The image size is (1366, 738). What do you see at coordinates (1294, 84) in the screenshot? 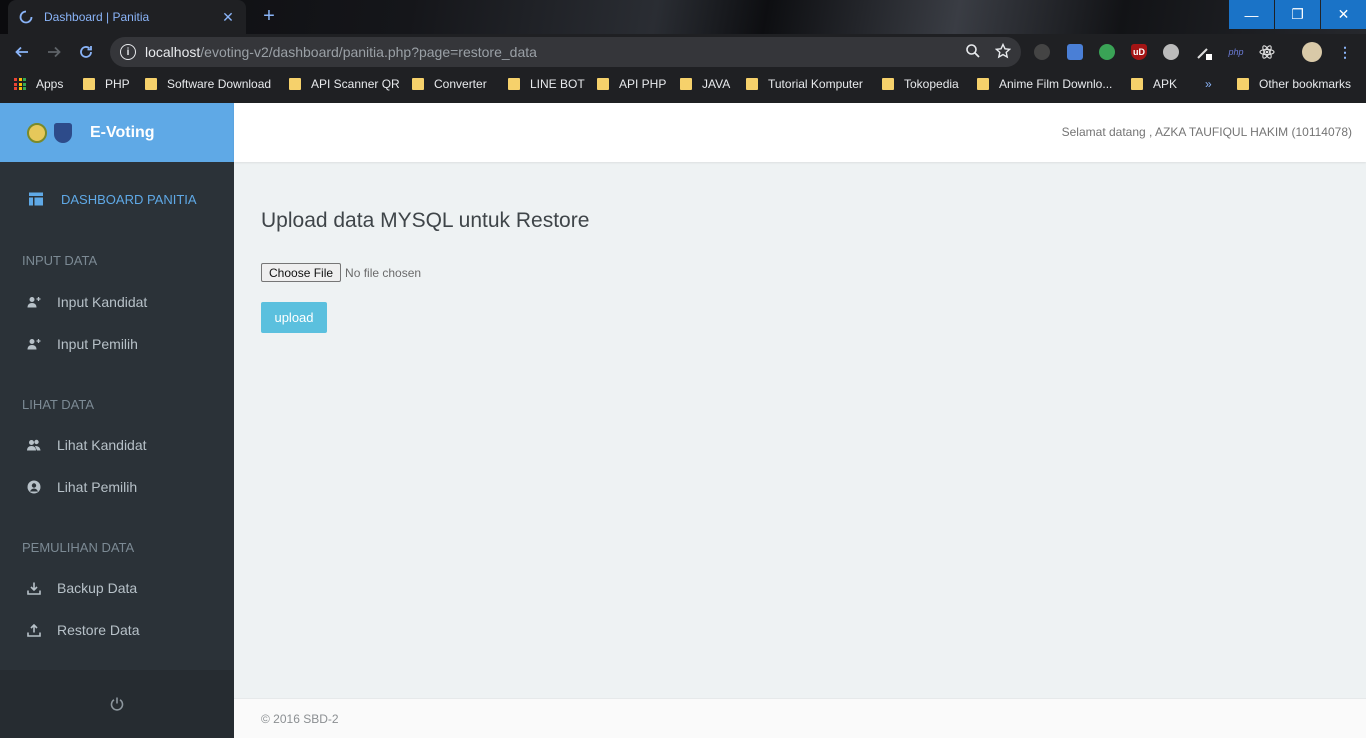
I see `bookmark-other: Other bookmarks` at bounding box center [1294, 84].